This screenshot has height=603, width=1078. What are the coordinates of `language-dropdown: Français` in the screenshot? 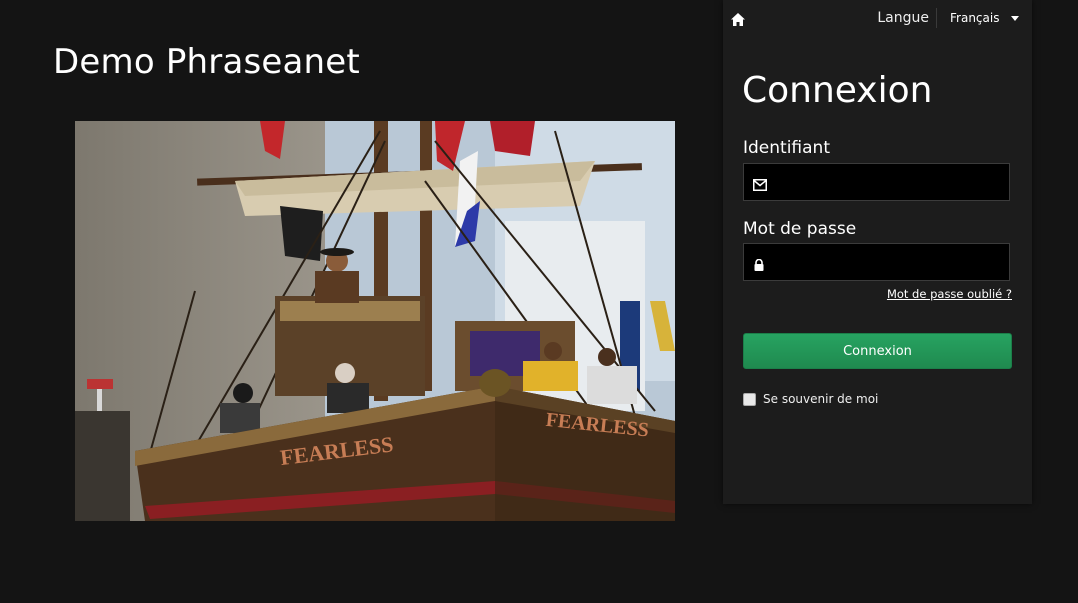 It's located at (985, 18).